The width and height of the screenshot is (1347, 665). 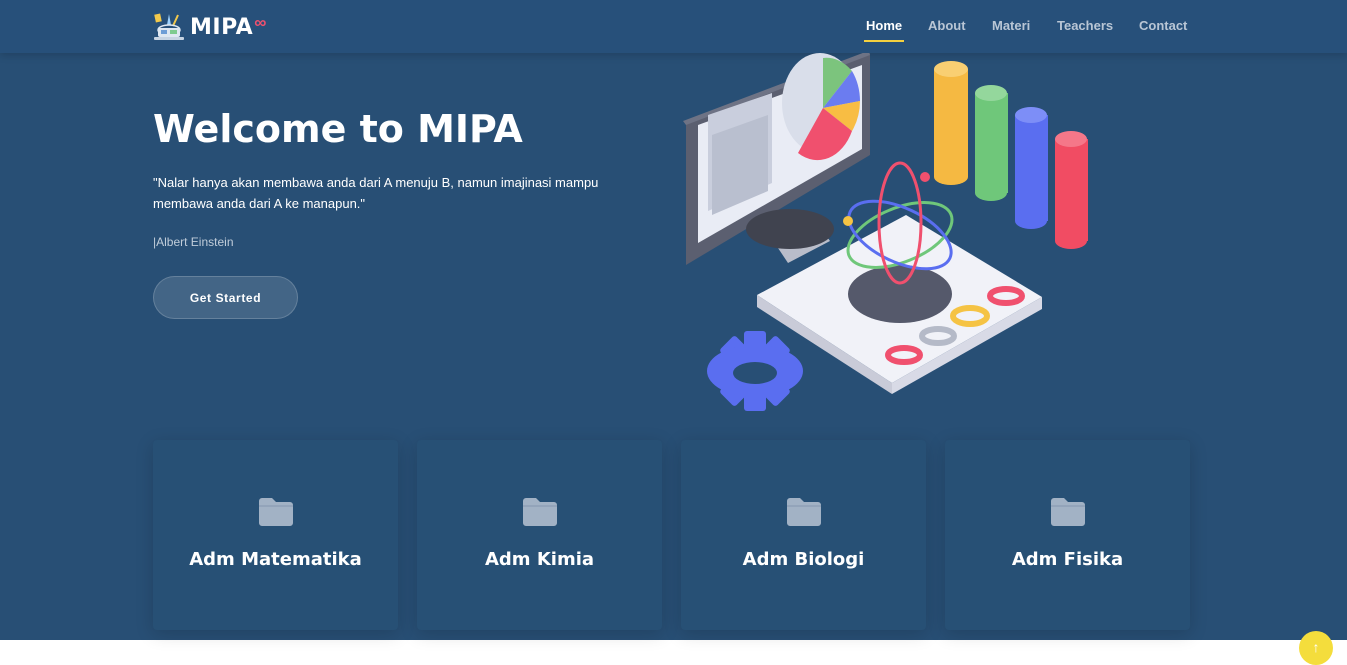 I want to click on back-to-top-button: ↑, so click(x=1316, y=648).